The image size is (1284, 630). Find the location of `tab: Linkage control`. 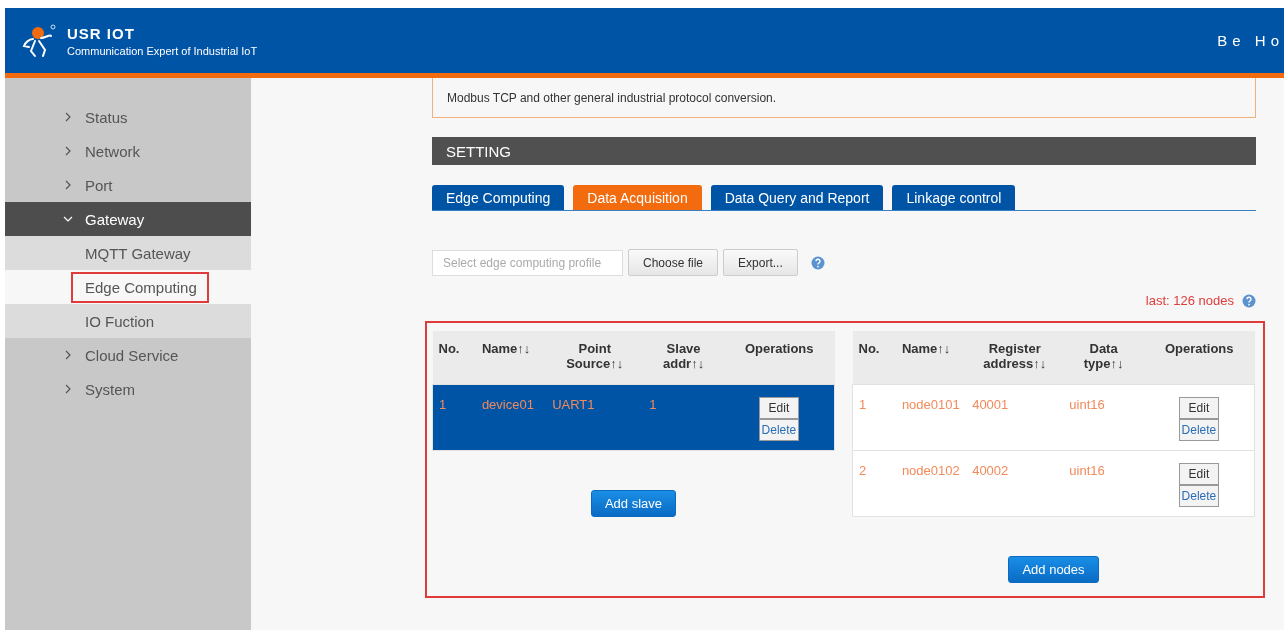

tab: Linkage control is located at coordinates (954, 197).